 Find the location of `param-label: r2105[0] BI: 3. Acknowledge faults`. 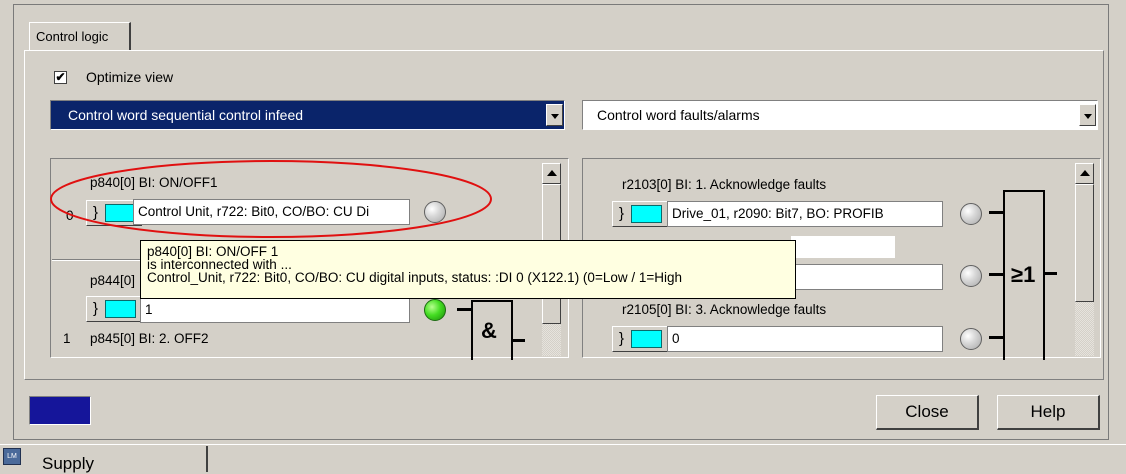

param-label: r2105[0] BI: 3. Acknowledge faults is located at coordinates (724, 309).